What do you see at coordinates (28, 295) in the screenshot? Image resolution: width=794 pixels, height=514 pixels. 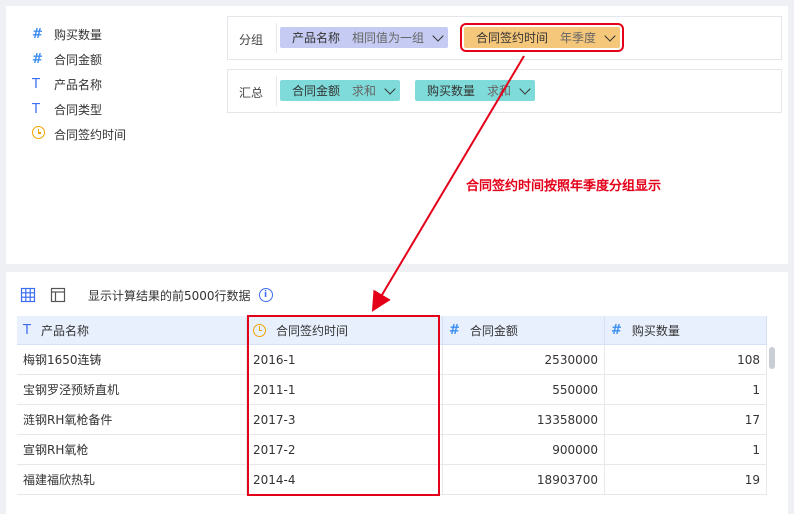 I see `grid-view-icon` at bounding box center [28, 295].